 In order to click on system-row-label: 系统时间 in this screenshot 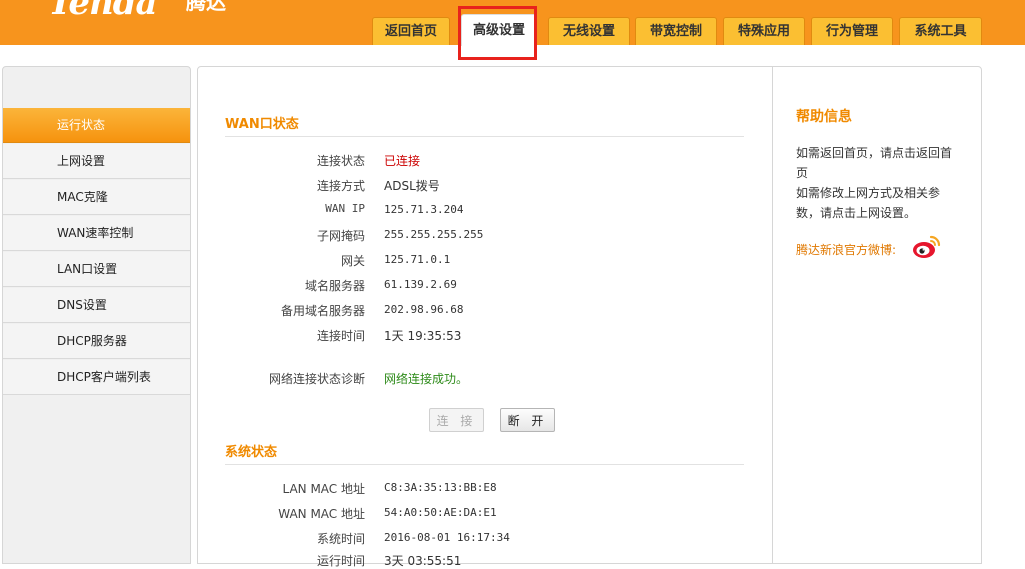, I will do `click(340, 539)`.